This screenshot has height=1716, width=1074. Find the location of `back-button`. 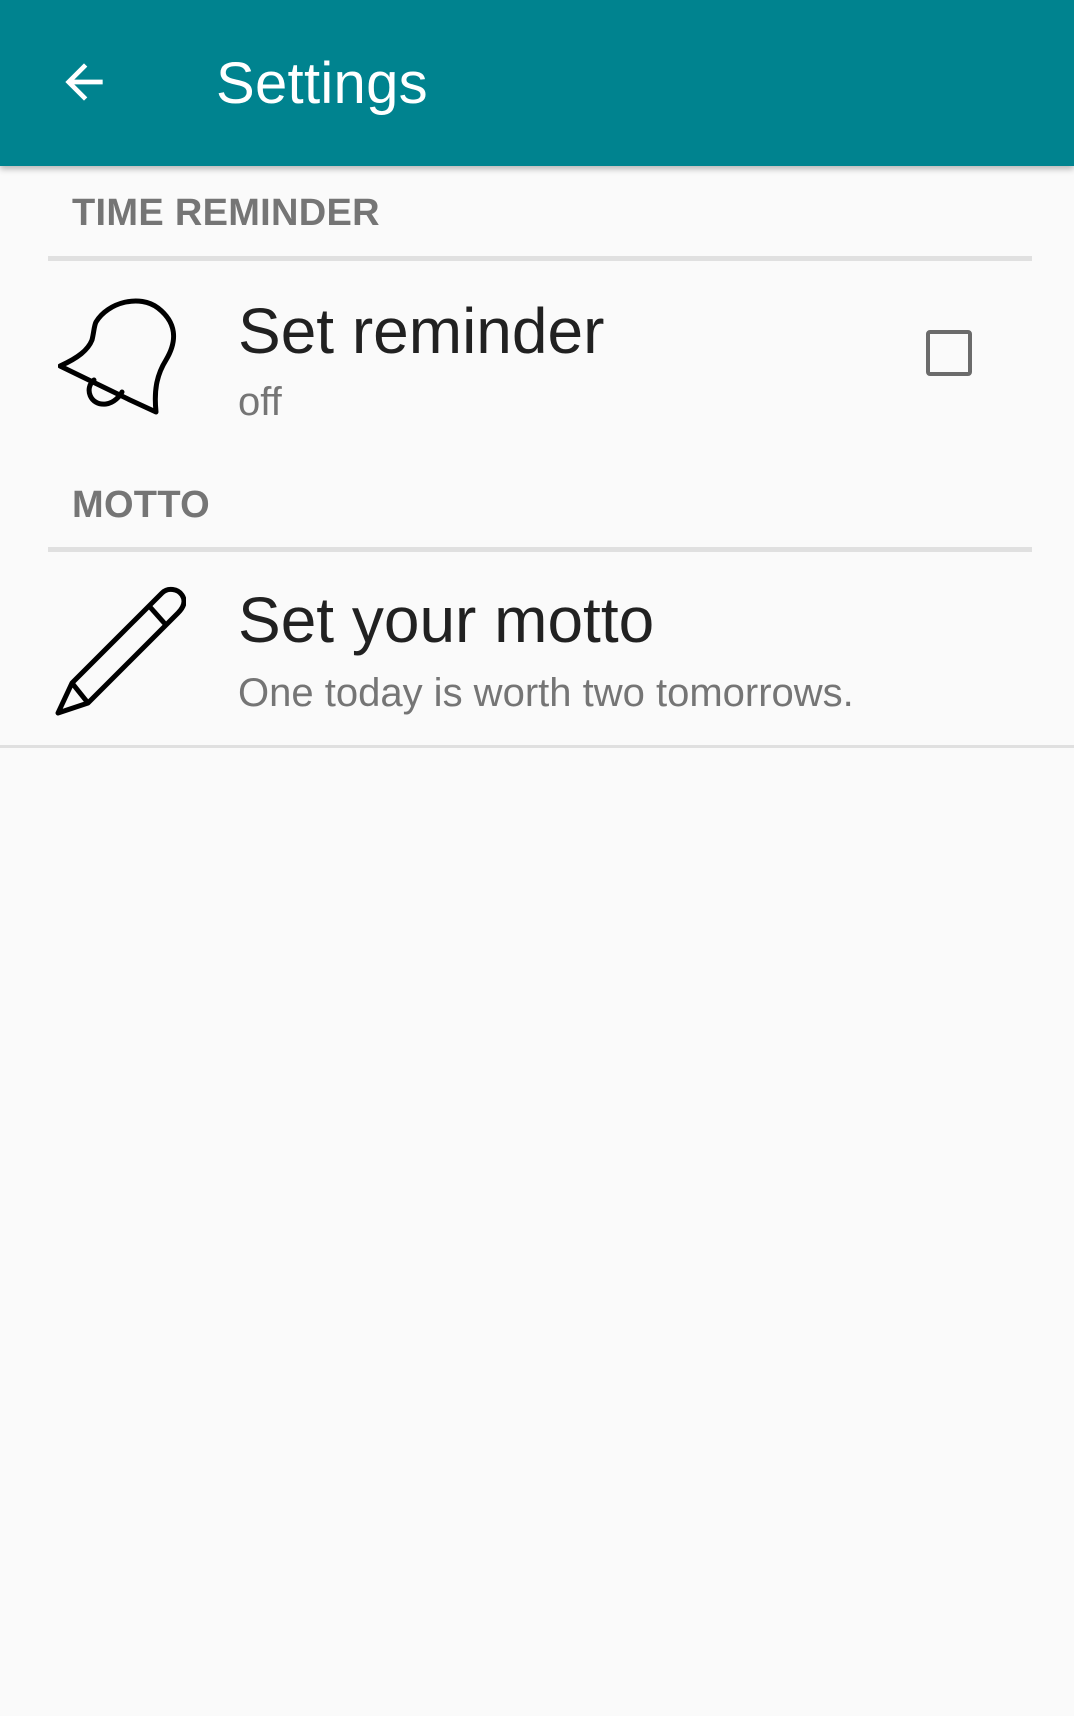

back-button is located at coordinates (84, 82).